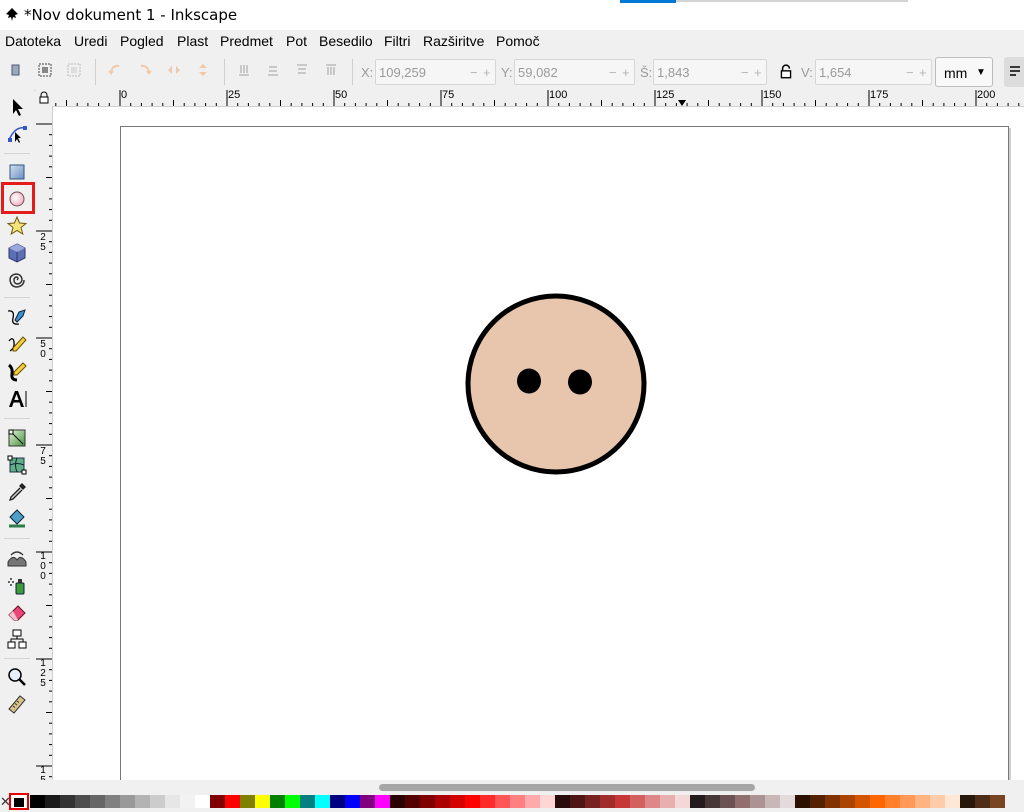 This screenshot has height=812, width=1024. Describe the element at coordinates (17, 465) in the screenshot. I see `mesh-tool` at that location.